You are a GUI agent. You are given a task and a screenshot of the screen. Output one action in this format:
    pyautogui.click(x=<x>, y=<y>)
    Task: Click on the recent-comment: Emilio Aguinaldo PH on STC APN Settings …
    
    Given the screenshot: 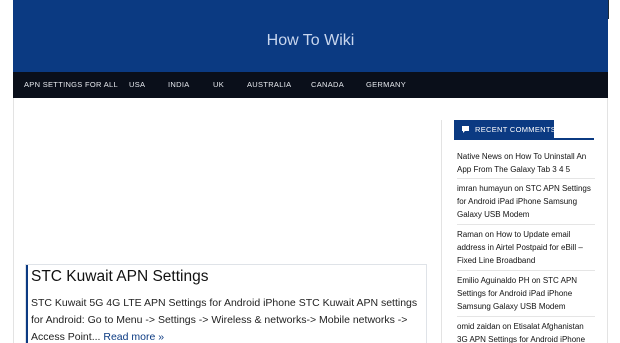 What is the action you would take?
    pyautogui.click(x=526, y=293)
    